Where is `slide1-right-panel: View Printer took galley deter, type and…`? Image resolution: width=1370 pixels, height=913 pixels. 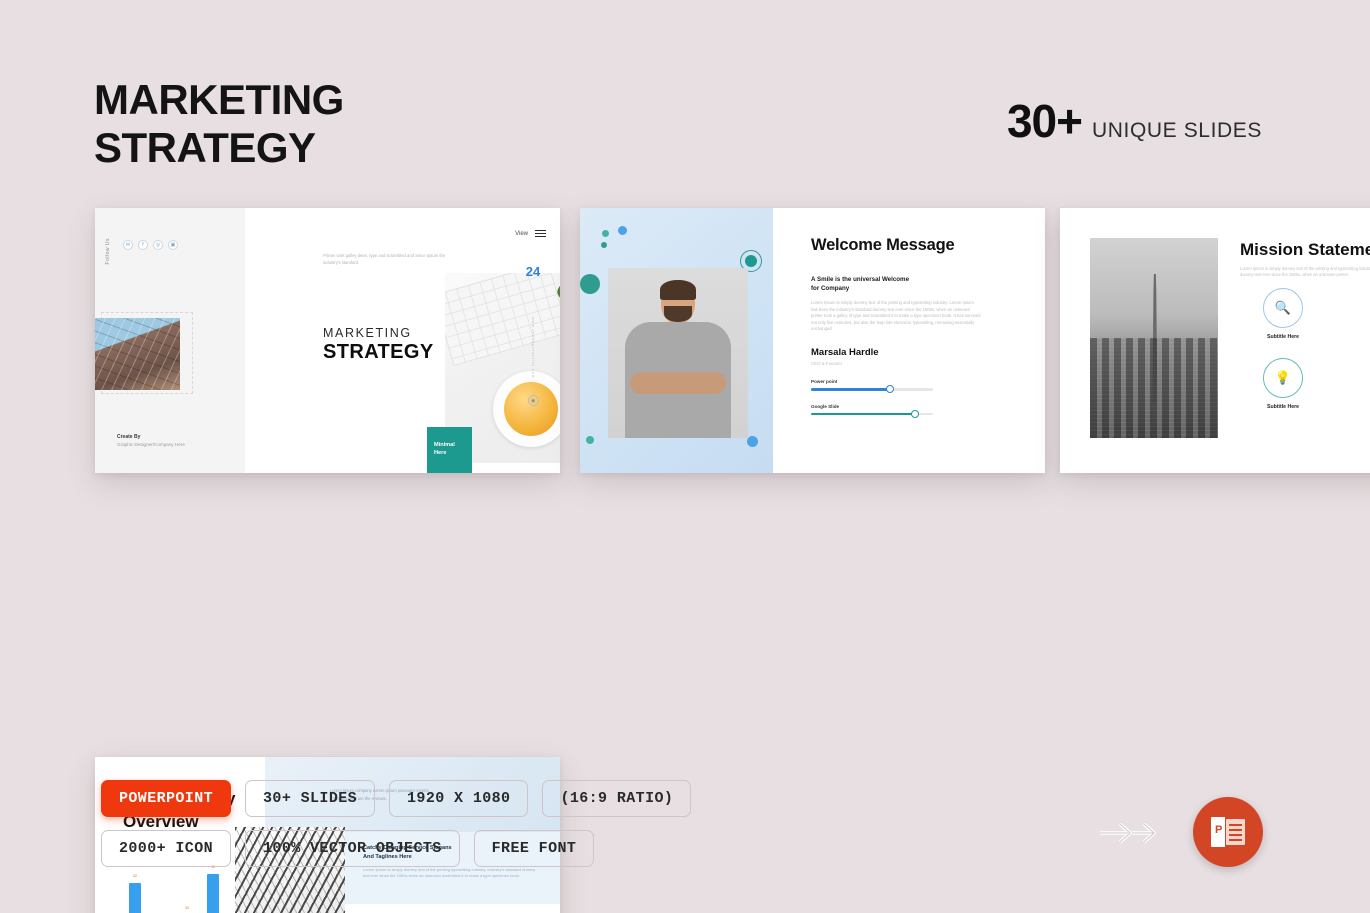
slide1-right-panel: View Printer took galley deter, type and… is located at coordinates (402, 340).